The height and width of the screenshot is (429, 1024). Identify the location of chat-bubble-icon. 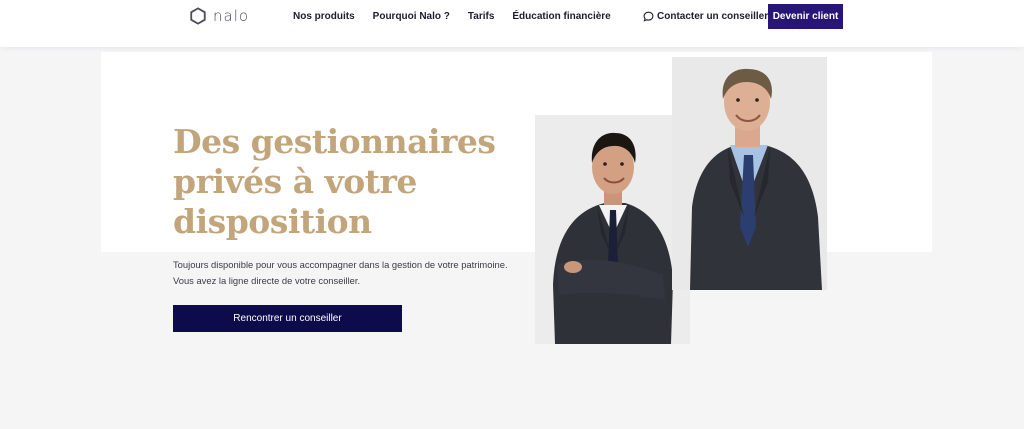
(648, 16).